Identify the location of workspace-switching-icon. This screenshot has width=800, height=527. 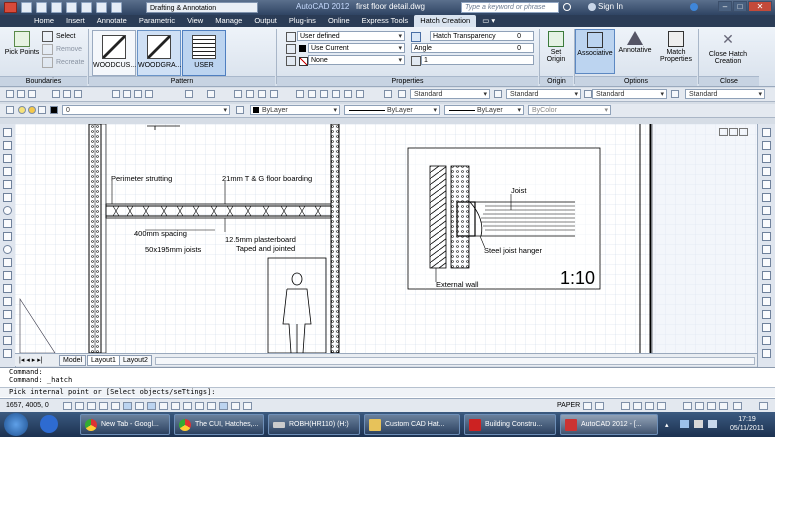
(687, 406).